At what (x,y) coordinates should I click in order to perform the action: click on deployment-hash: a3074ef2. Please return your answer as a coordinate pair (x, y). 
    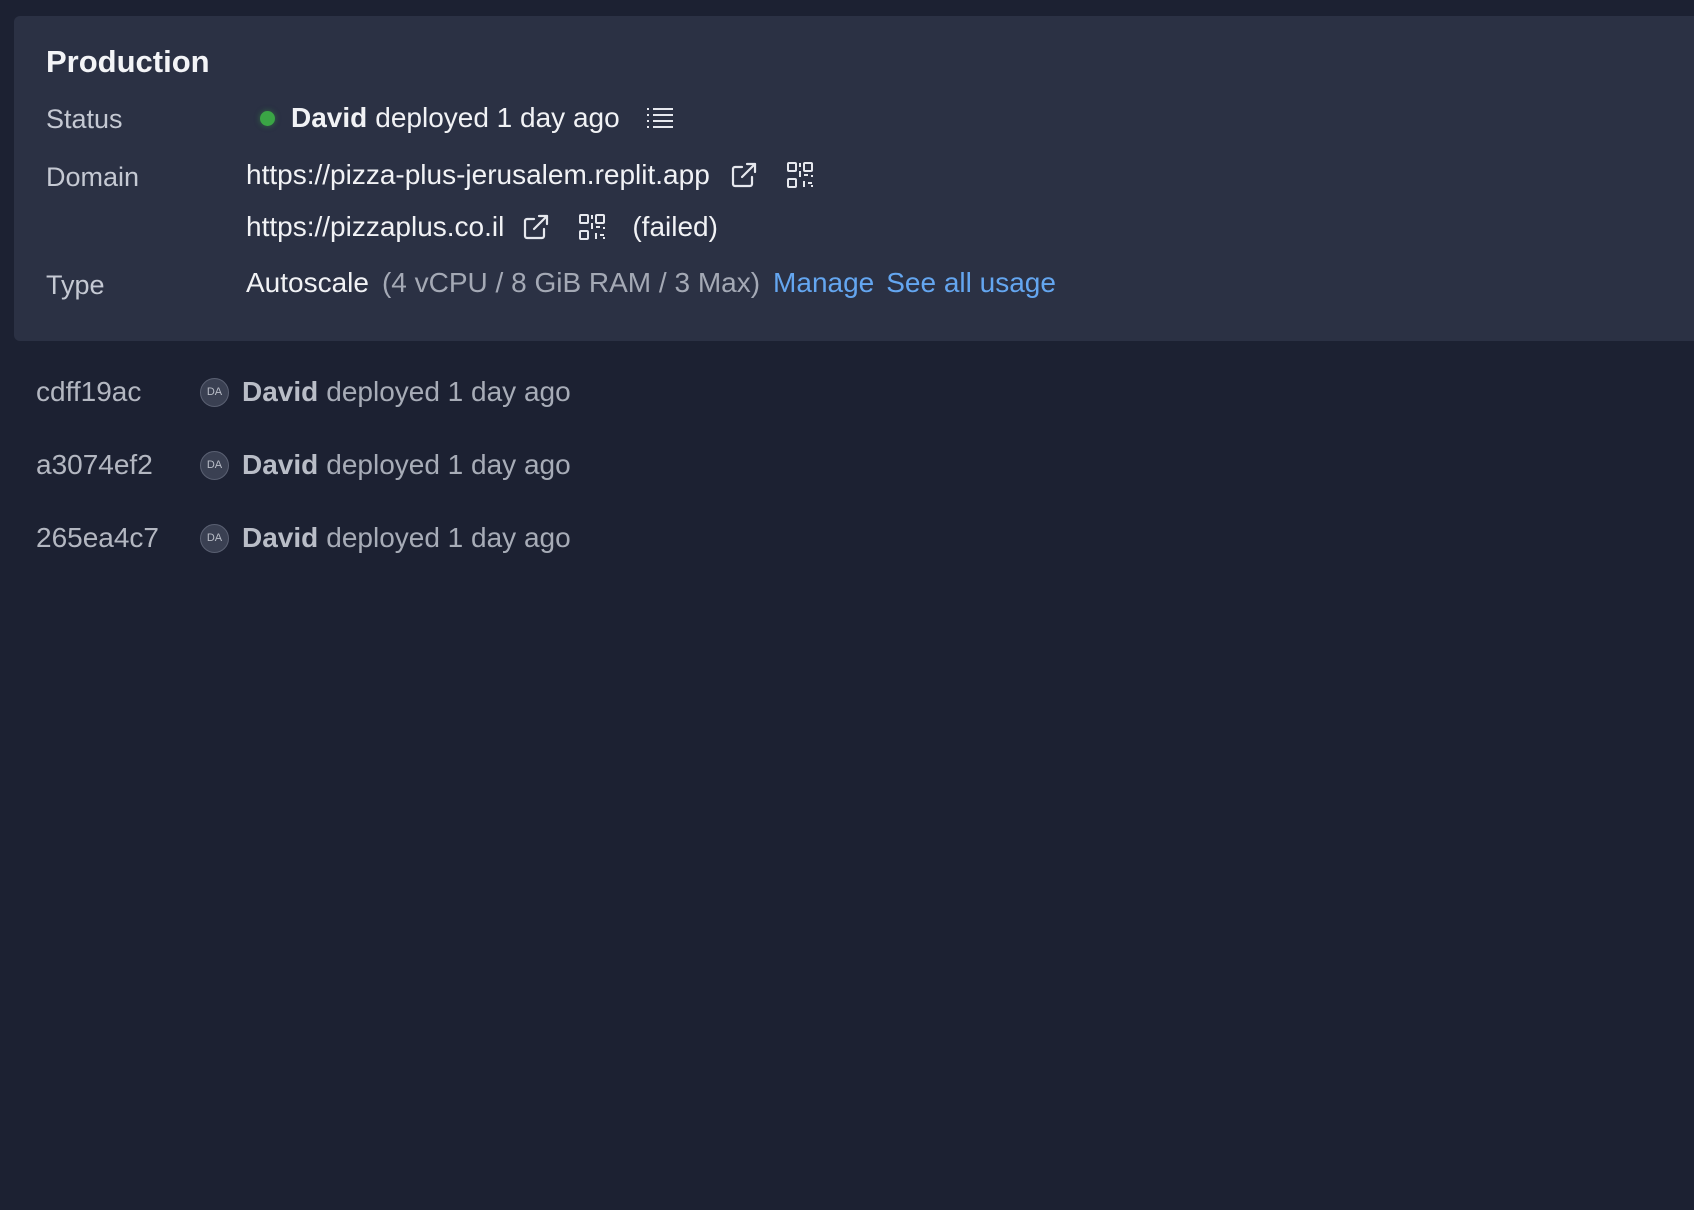
    Looking at the image, I should click on (94, 464).